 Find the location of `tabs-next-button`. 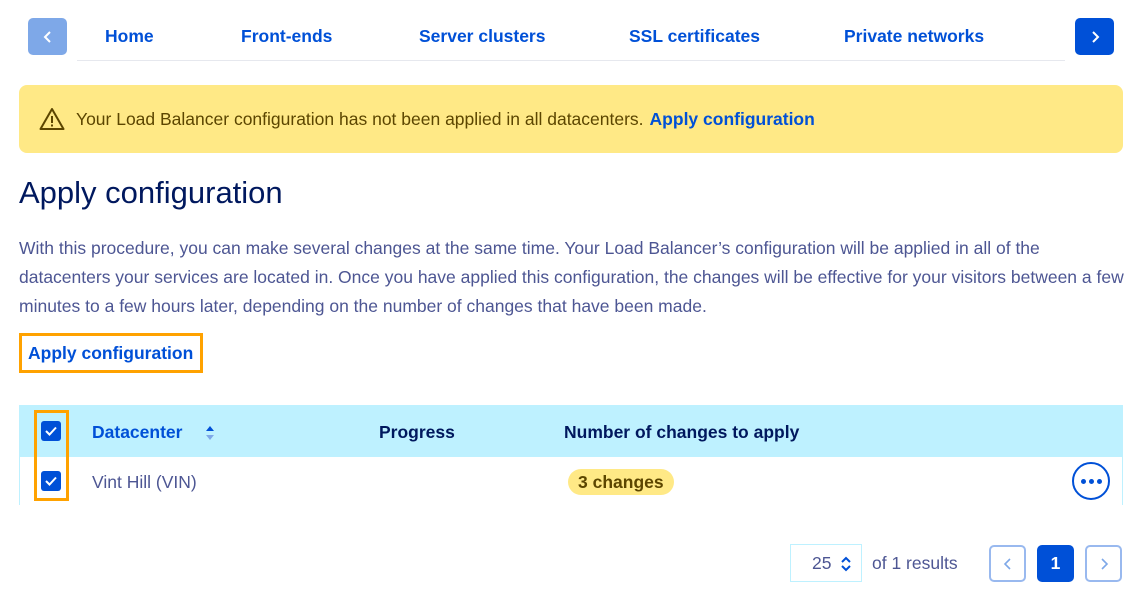

tabs-next-button is located at coordinates (1094, 36).